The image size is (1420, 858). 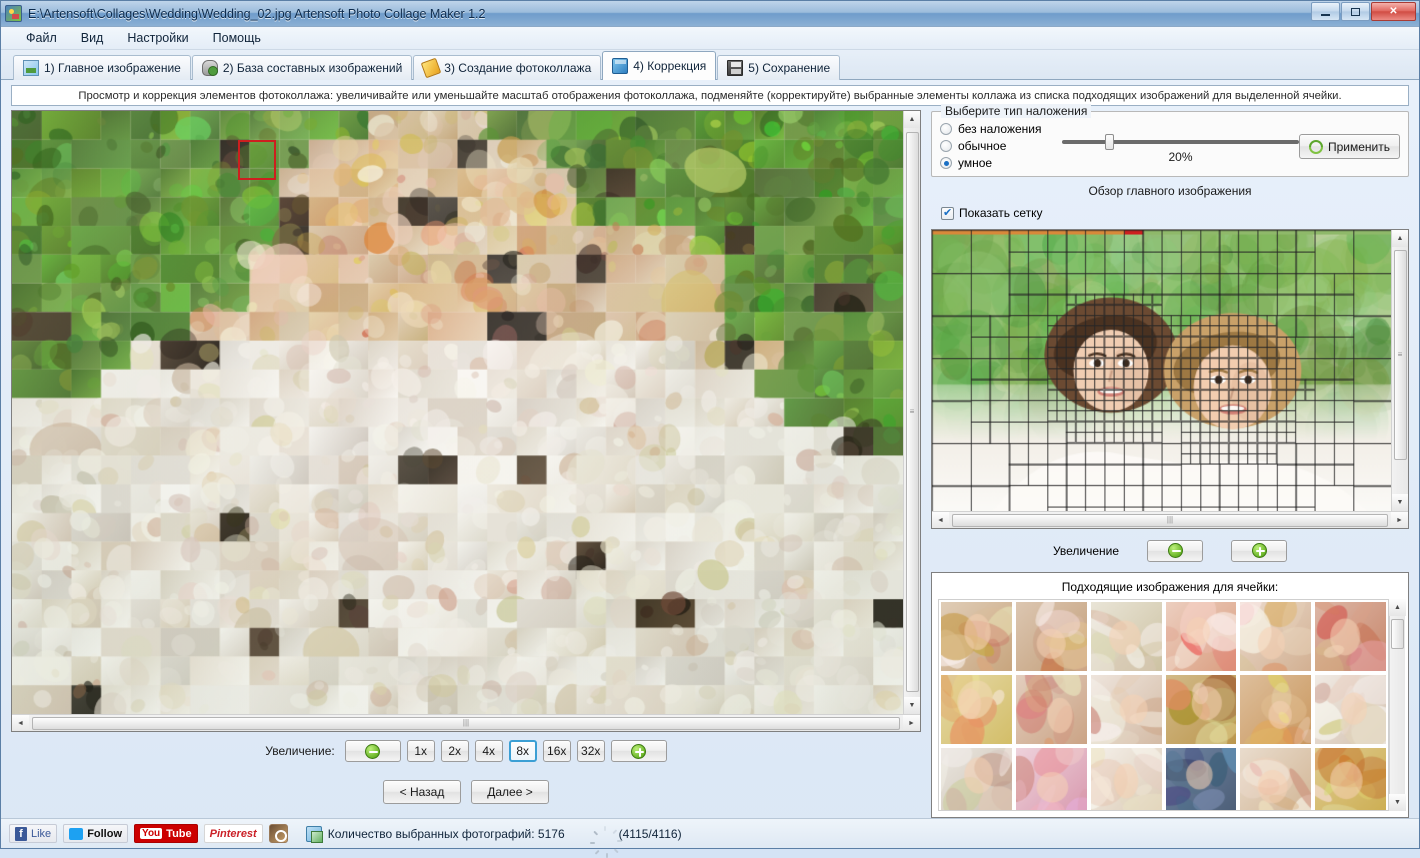 I want to click on facebook-like-button: f Like, so click(x=33, y=833).